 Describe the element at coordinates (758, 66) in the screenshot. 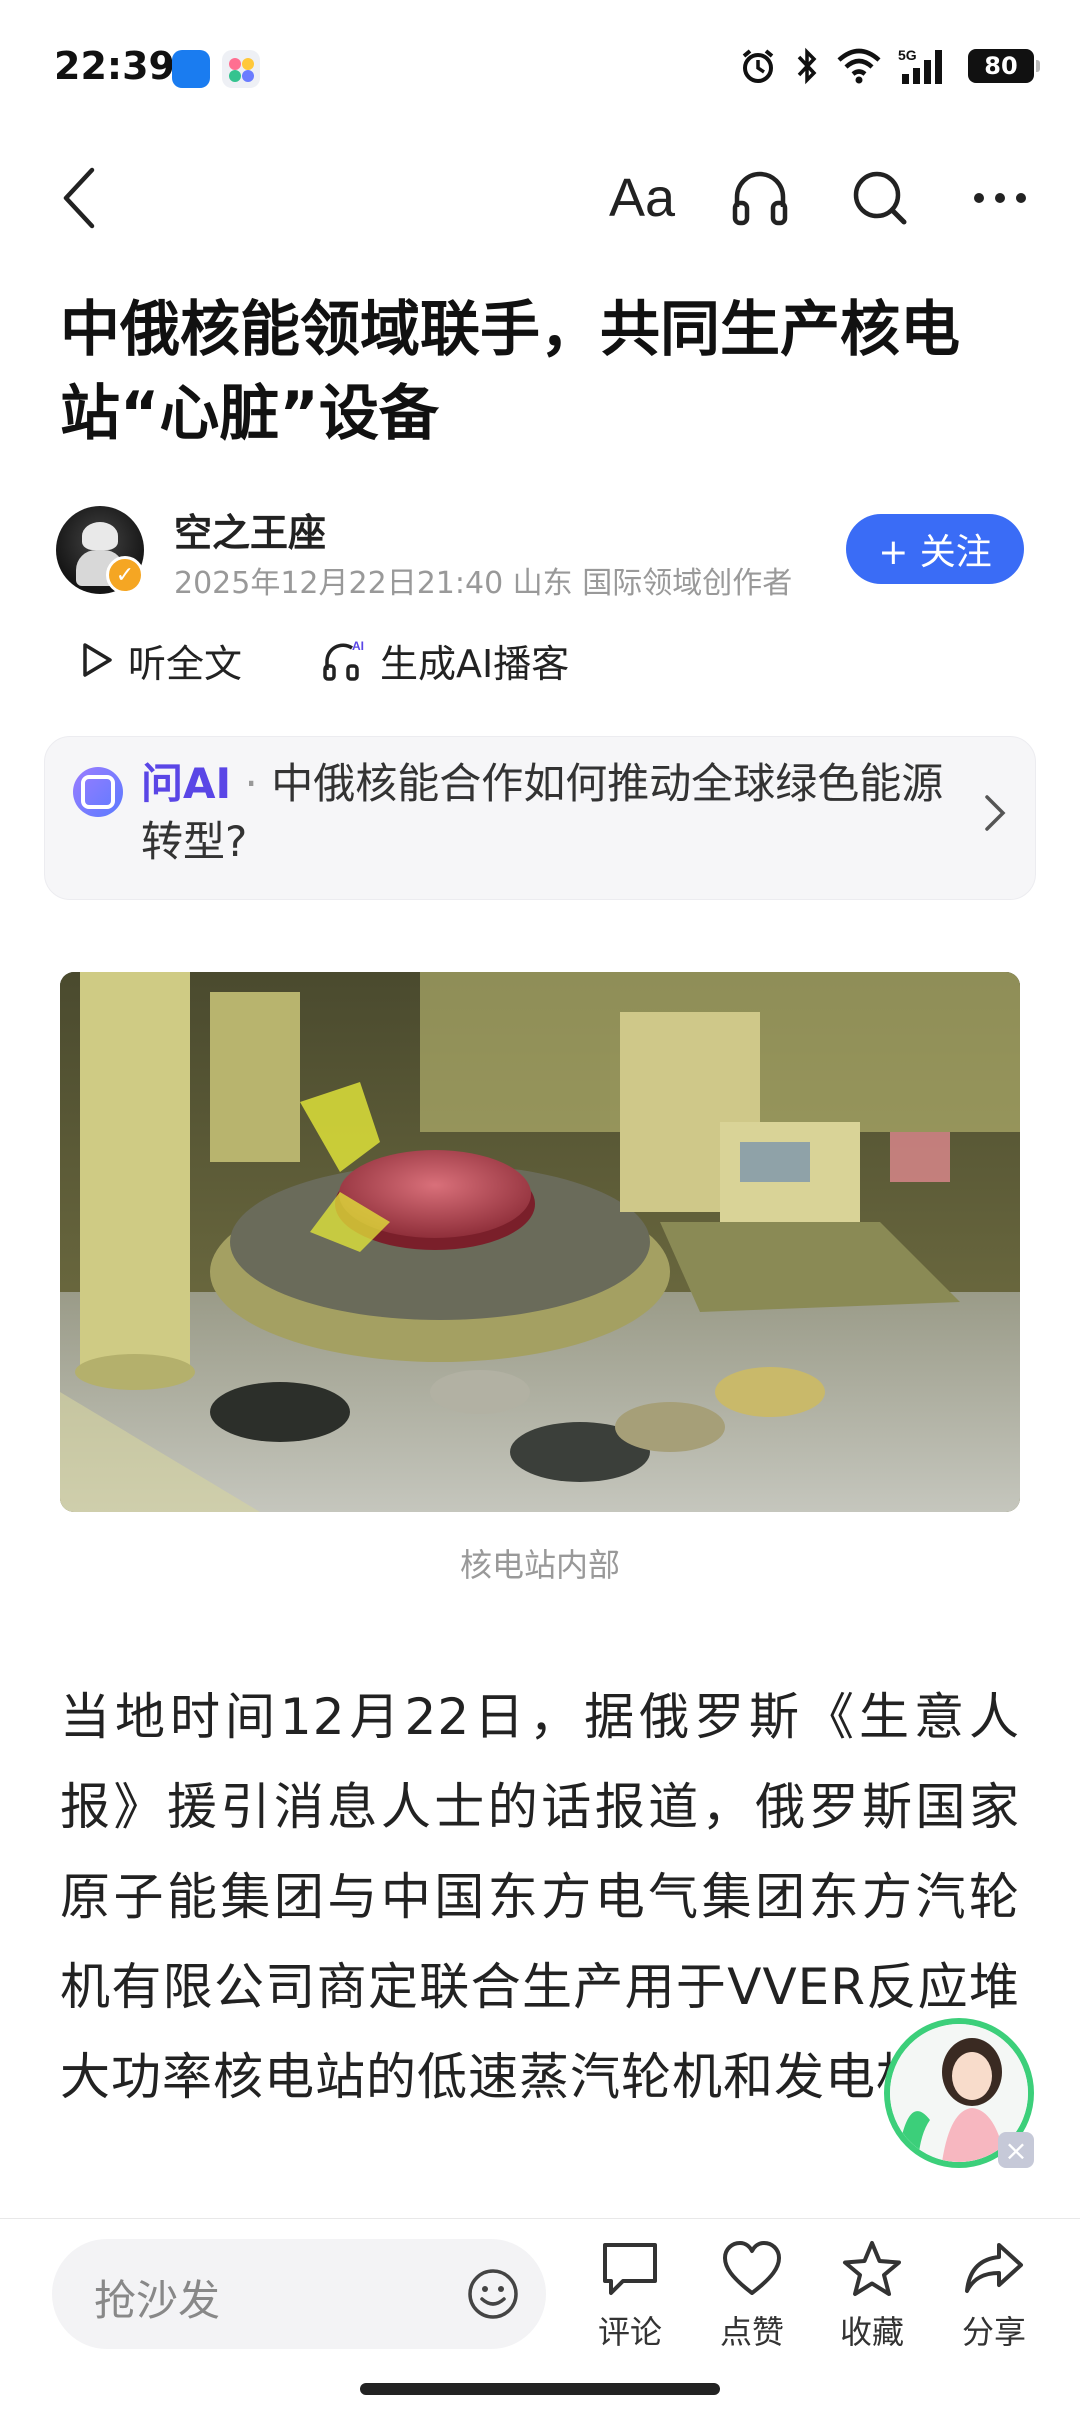

I see `alarm-icon` at that location.